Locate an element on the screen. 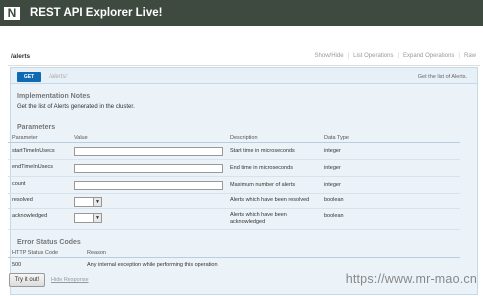 The height and width of the screenshot is (296, 483). expand-operations-link: Expand Operations is located at coordinates (428, 56).